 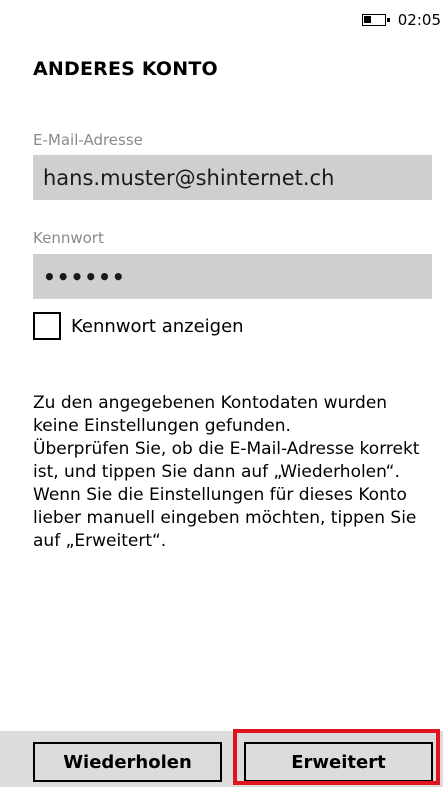 What do you see at coordinates (189, 177) in the screenshot?
I see `email-value: hans.muster@shinternet.ch` at bounding box center [189, 177].